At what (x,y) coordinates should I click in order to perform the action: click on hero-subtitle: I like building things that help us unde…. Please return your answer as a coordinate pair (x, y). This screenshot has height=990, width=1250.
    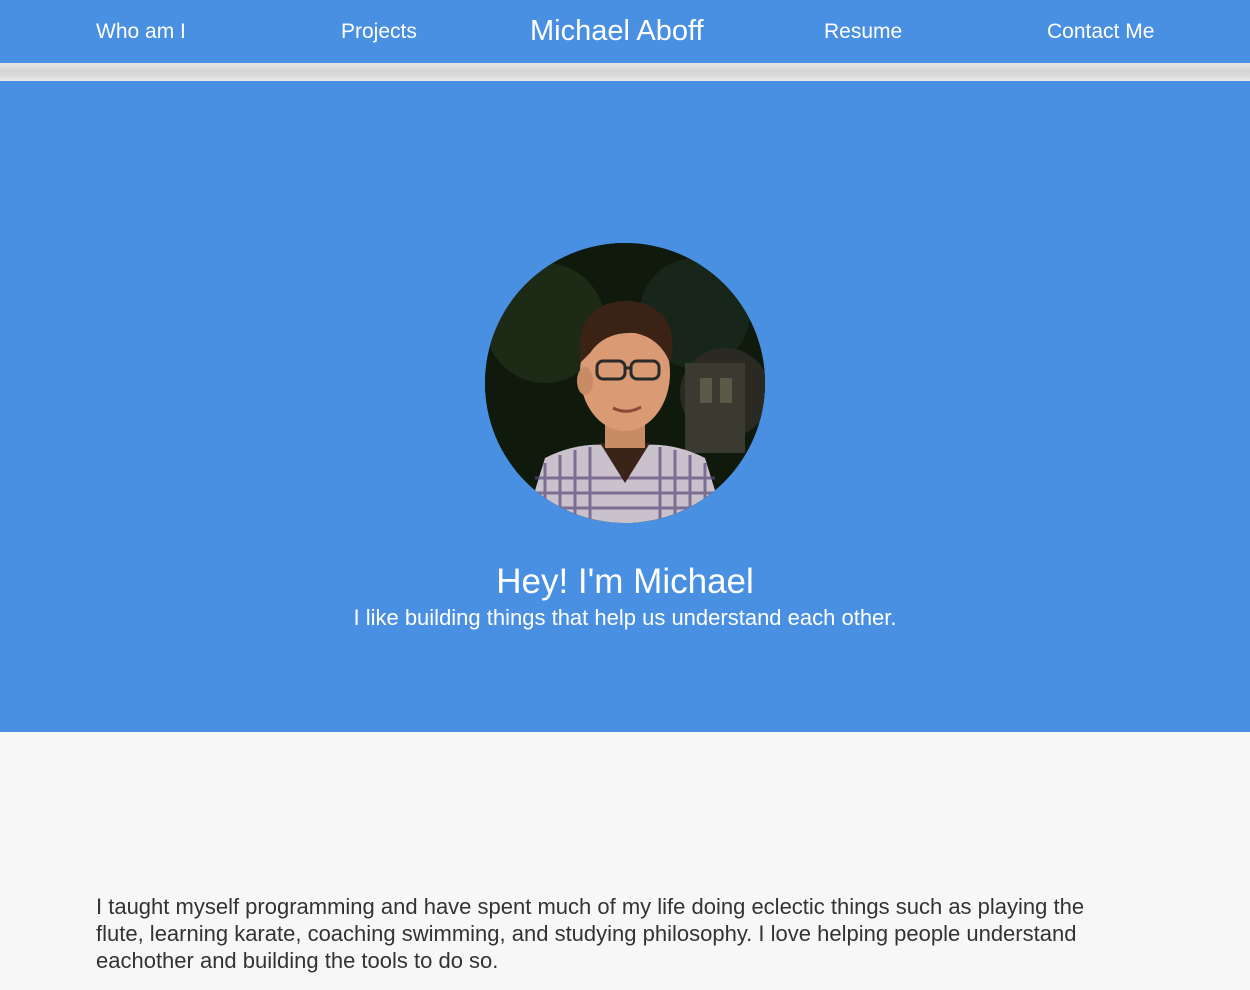
    Looking at the image, I should click on (625, 617).